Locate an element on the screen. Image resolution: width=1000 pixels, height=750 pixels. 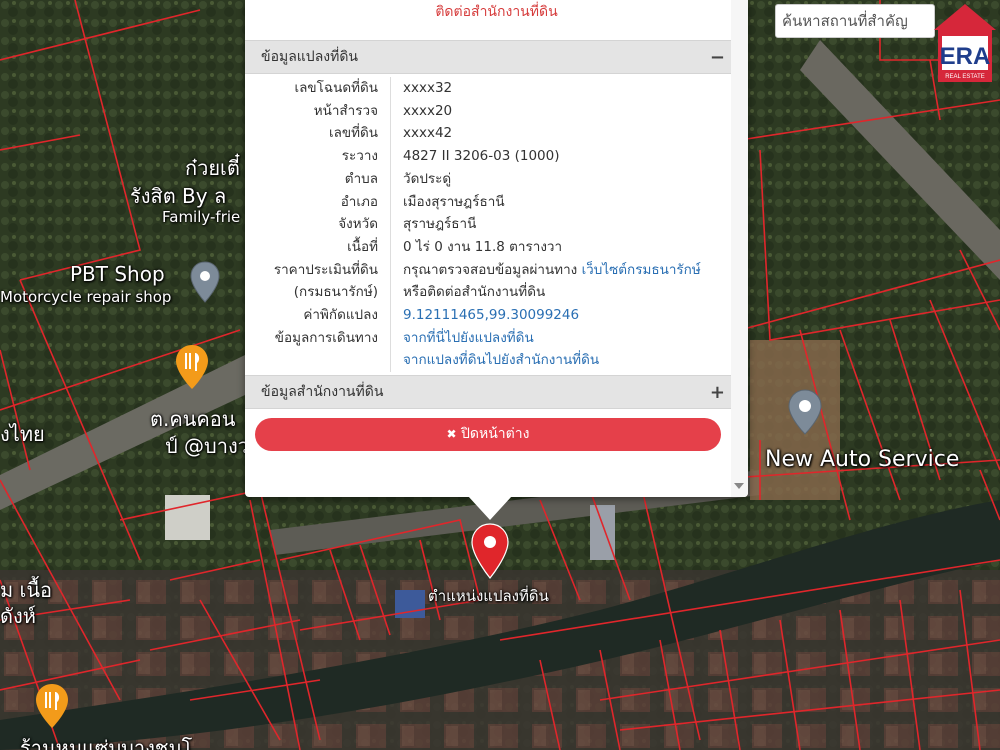
appraisal-text: กรุณาตรวจสอบข้อมูลผ่านทาง is located at coordinates (490, 269).